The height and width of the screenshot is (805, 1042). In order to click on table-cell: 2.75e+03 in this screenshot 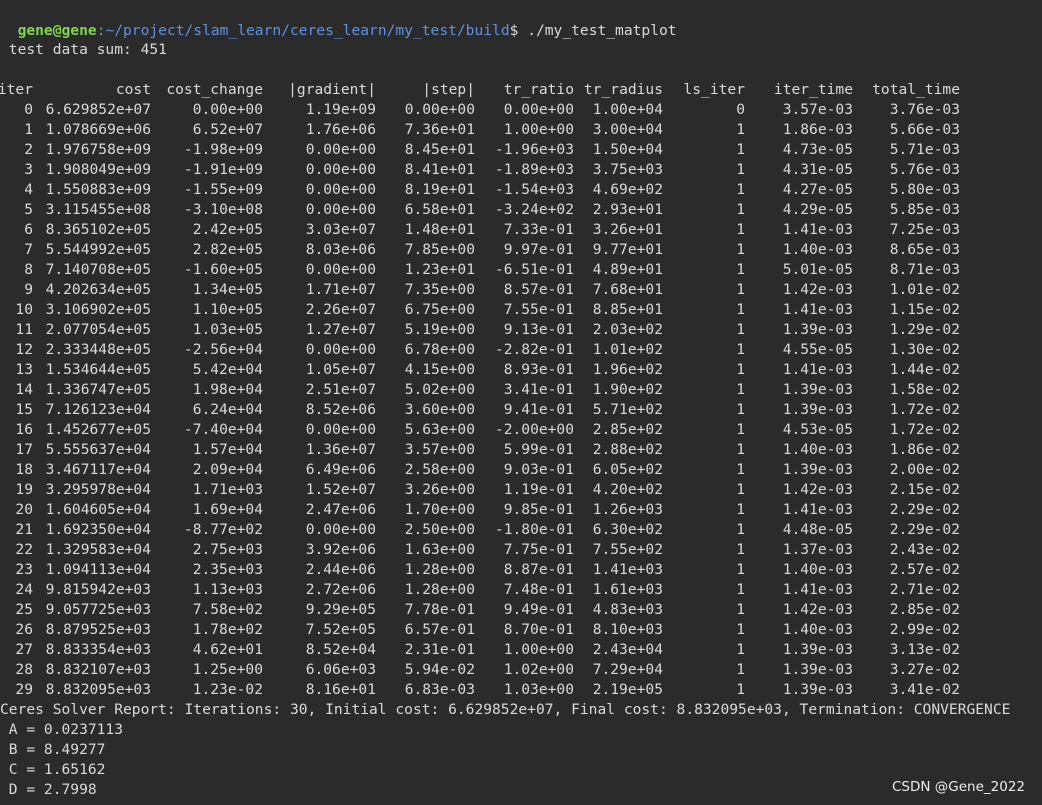, I will do `click(227, 549)`.